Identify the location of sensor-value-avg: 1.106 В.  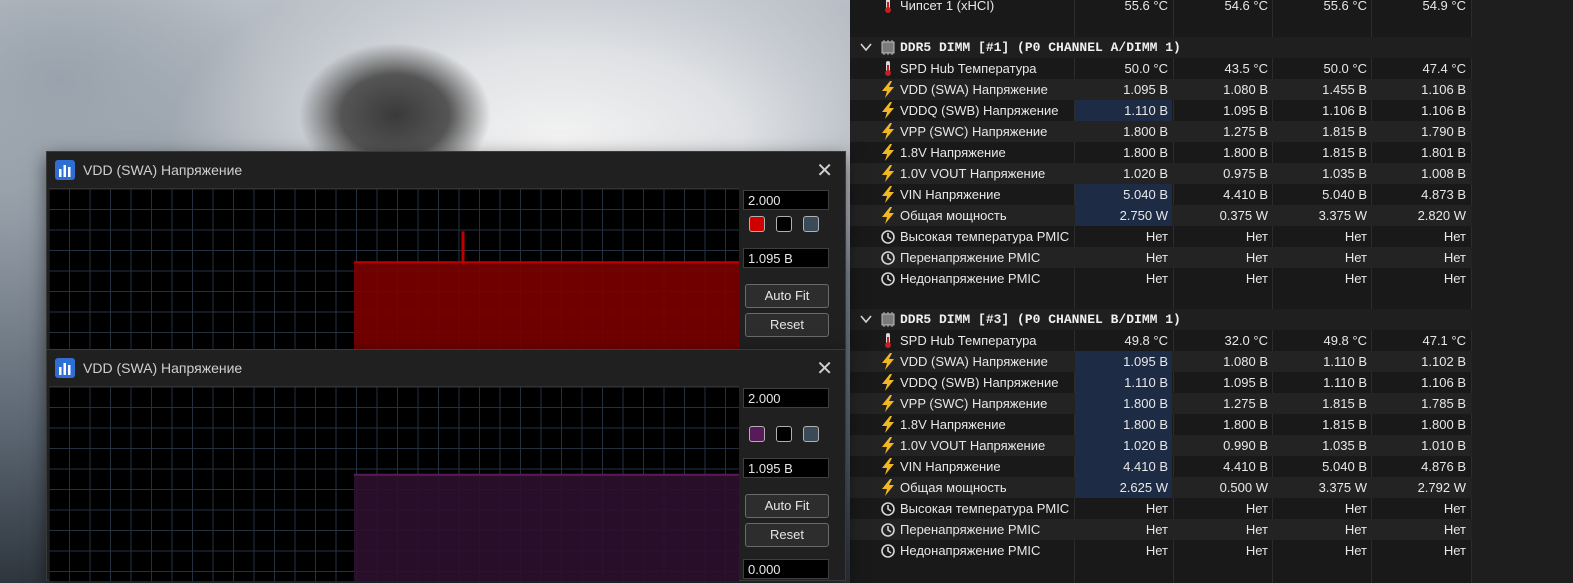
(1443, 89).